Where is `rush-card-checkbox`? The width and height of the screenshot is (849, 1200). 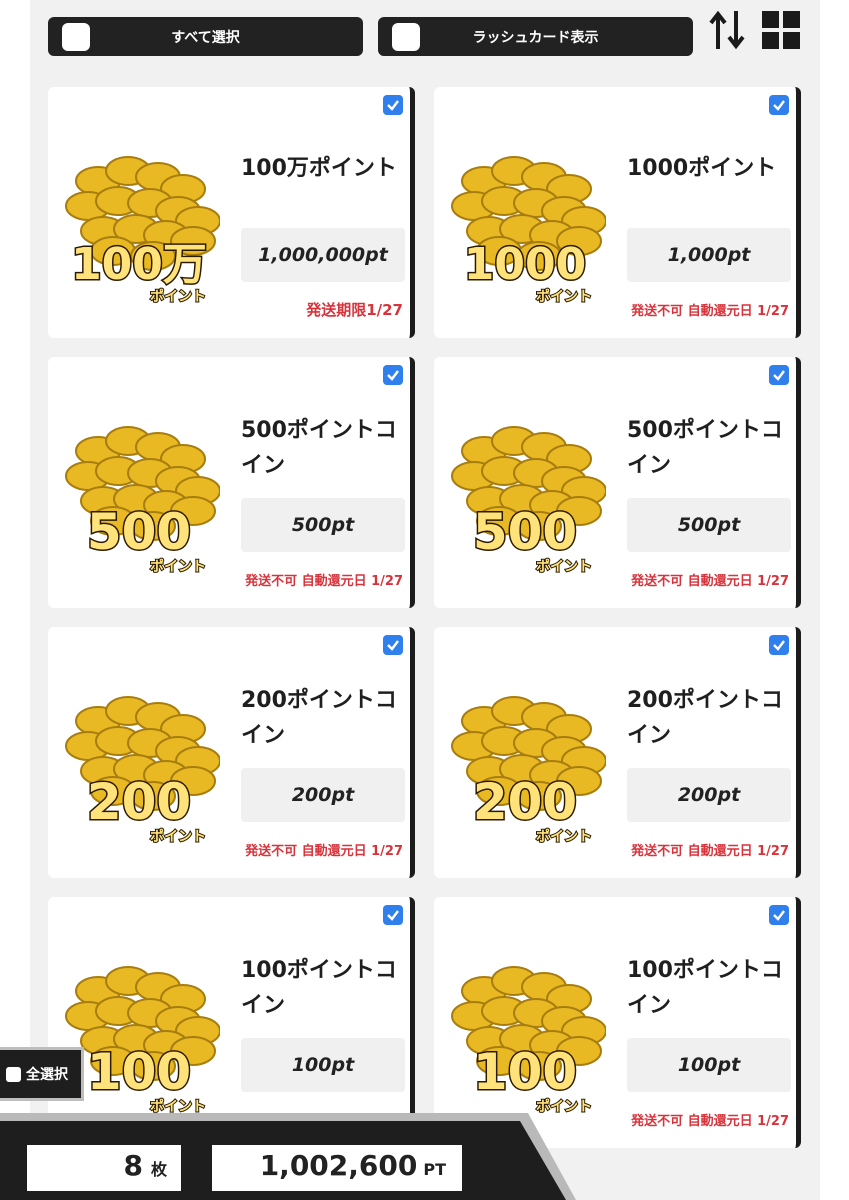
rush-card-checkbox is located at coordinates (406, 37).